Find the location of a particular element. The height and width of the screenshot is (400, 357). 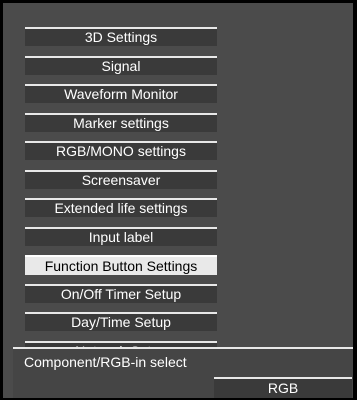

menu-item-rgb-mono-settings: RGB/MONO settings is located at coordinates (121, 150).